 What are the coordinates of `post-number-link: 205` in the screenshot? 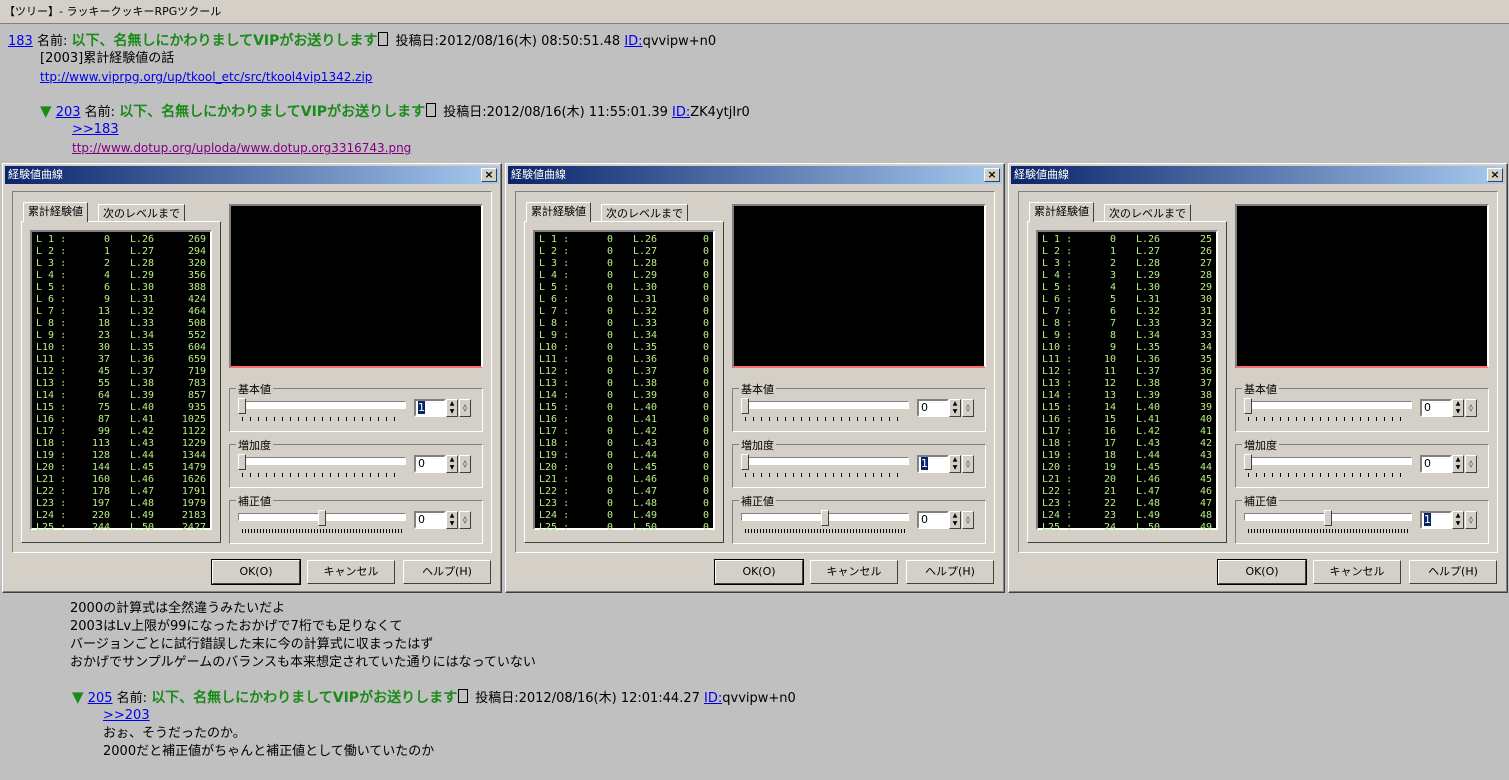 It's located at (100, 698).